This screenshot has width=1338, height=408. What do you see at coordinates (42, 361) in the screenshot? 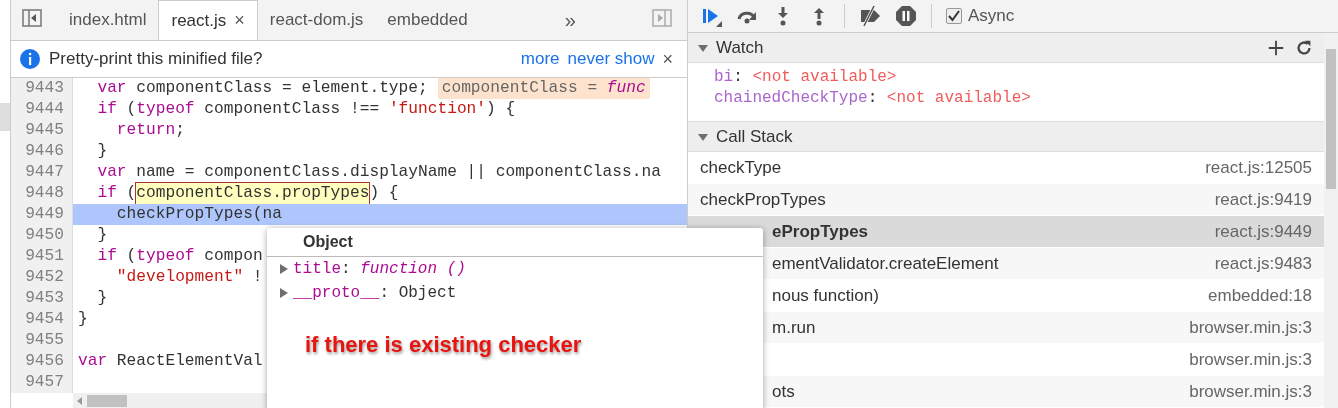
I see `line-number: 9456` at bounding box center [42, 361].